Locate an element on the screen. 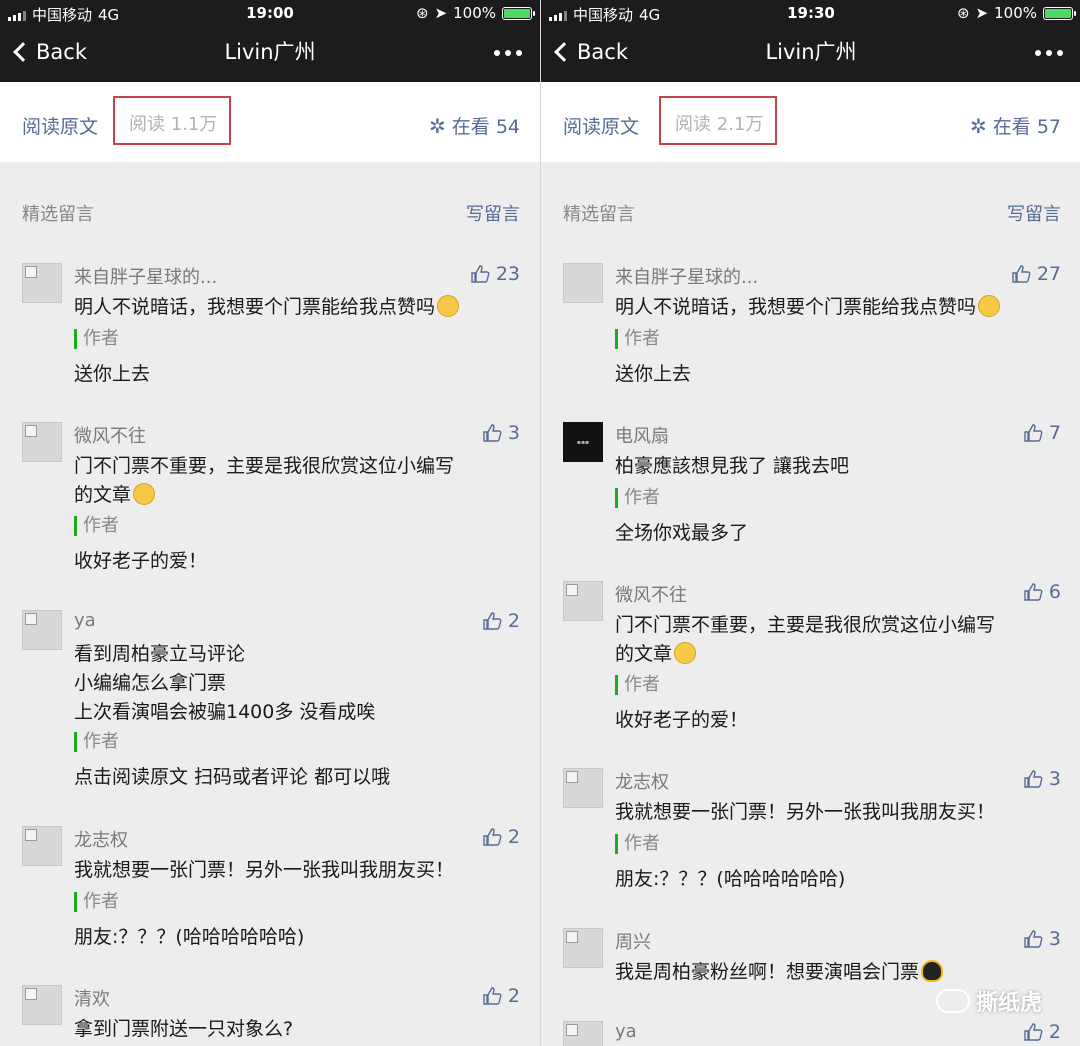 The width and height of the screenshot is (1080, 1046). status-bar: 中国移动 4G 19:00 ⊛ ➤ 100% is located at coordinates (270, 14).